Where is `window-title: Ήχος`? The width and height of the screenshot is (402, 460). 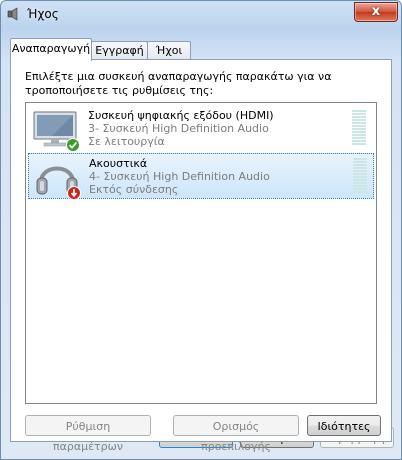 window-title: Ήχος is located at coordinates (43, 14).